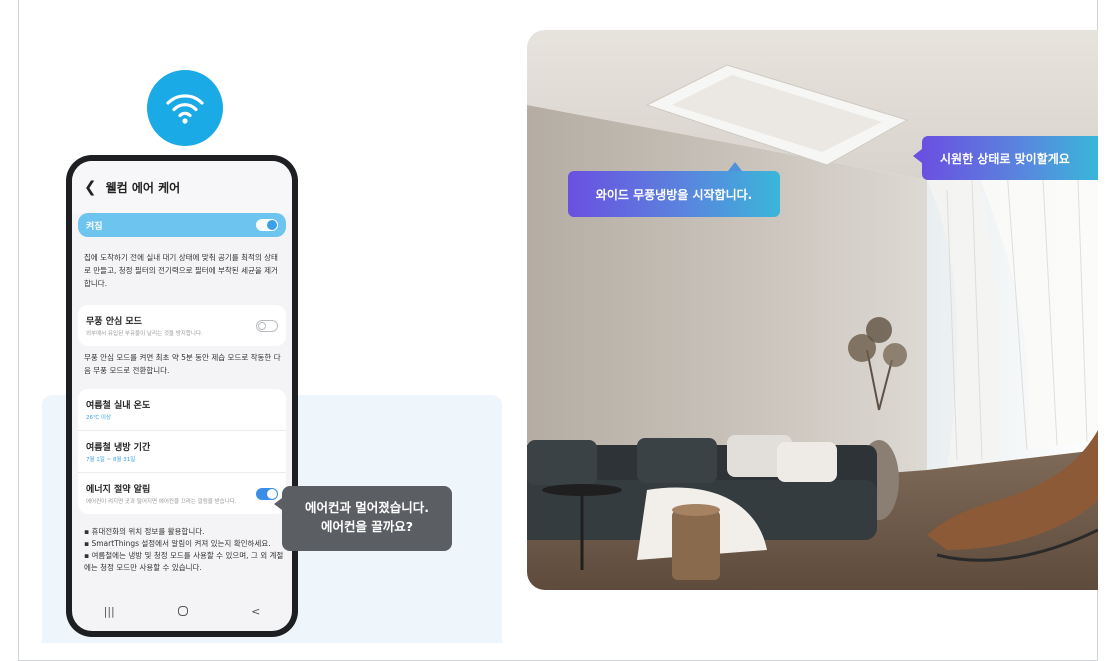 Image resolution: width=1112 pixels, height=661 pixels. I want to click on main-switch-row: 켜짐, so click(182, 225).